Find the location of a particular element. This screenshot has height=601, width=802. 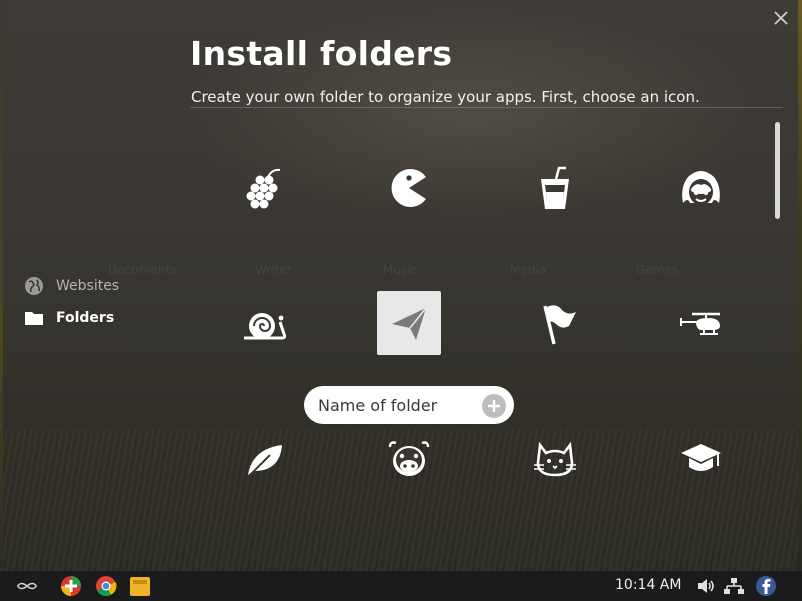

girl-face-icon is located at coordinates (701, 188).